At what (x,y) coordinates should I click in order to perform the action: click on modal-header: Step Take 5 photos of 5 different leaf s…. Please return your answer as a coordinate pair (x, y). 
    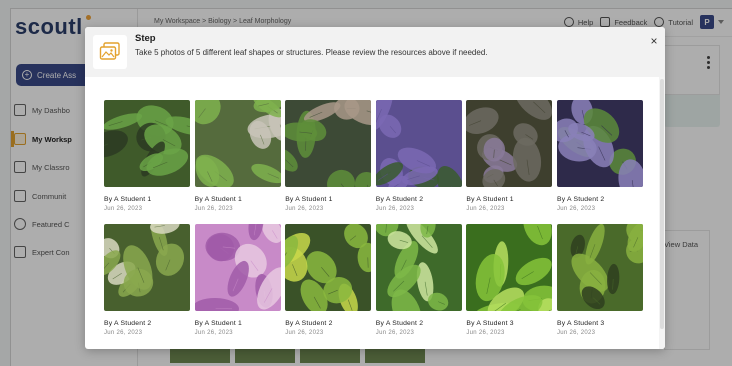
    Looking at the image, I should click on (375, 52).